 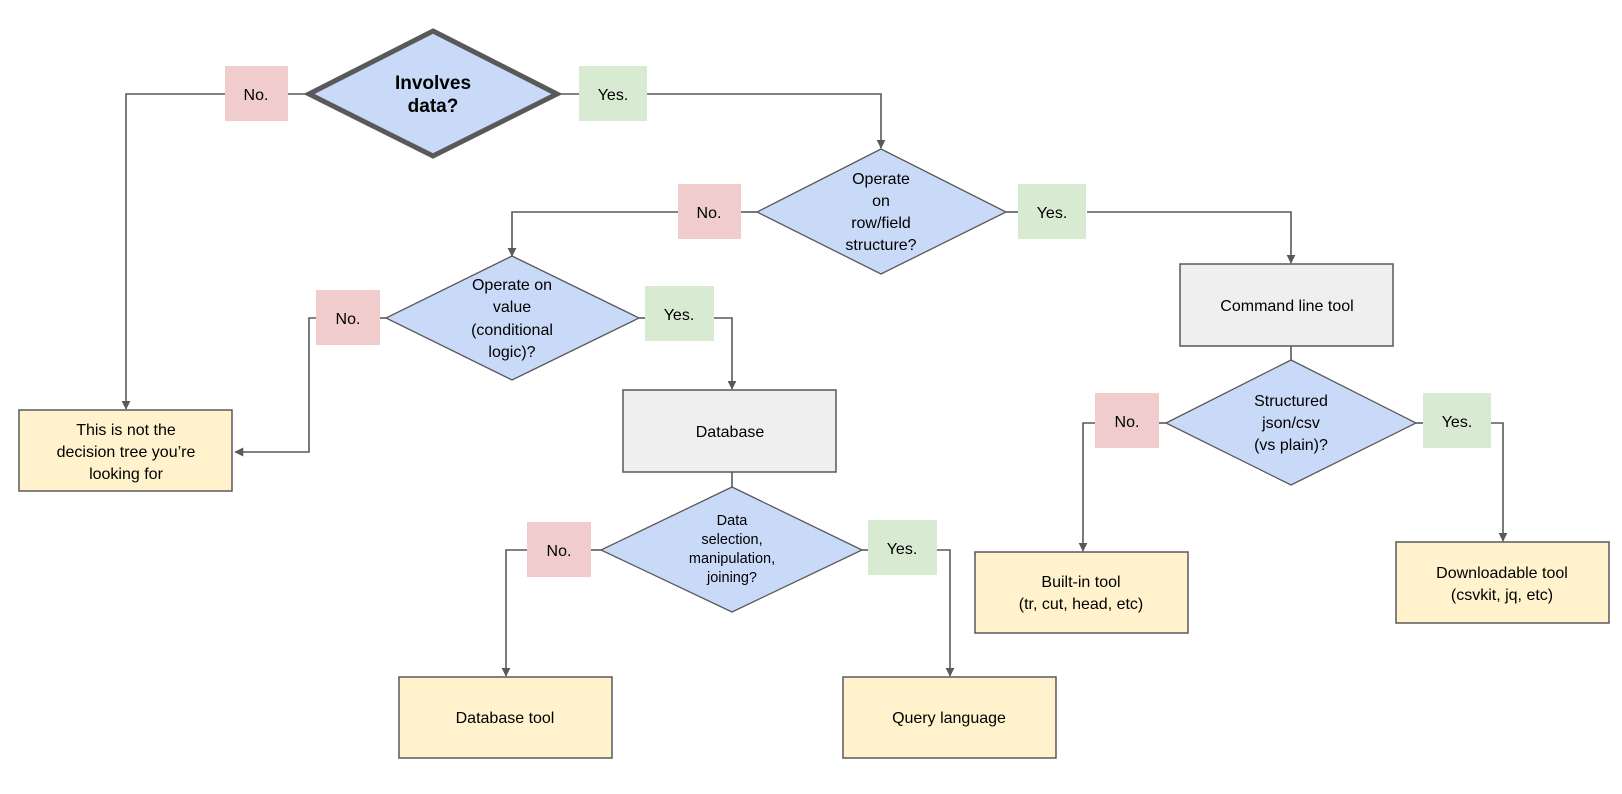 What do you see at coordinates (1502, 595) in the screenshot?
I see `outcome-text-line: (csvkit, jq, etc)` at bounding box center [1502, 595].